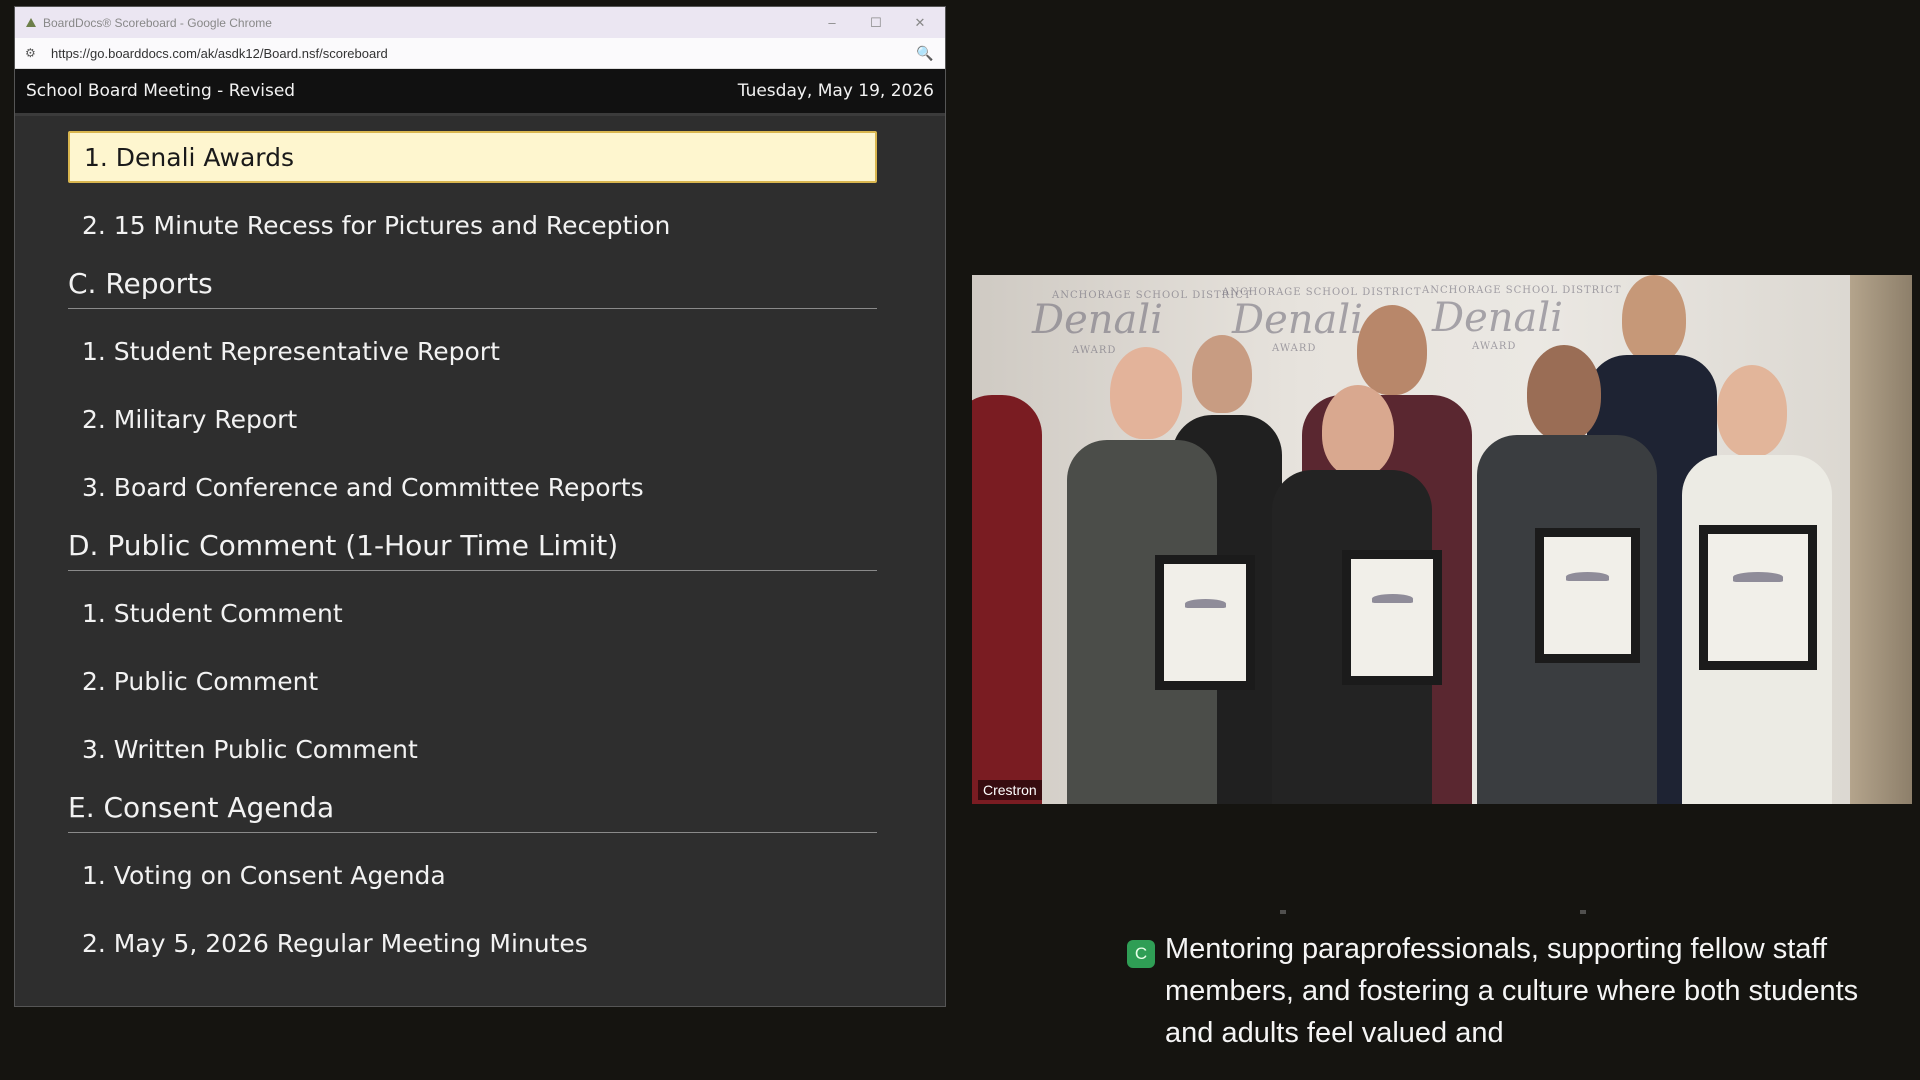  Describe the element at coordinates (1494, 346) in the screenshot. I see `backdrop-award-text-3: AWARD` at that location.